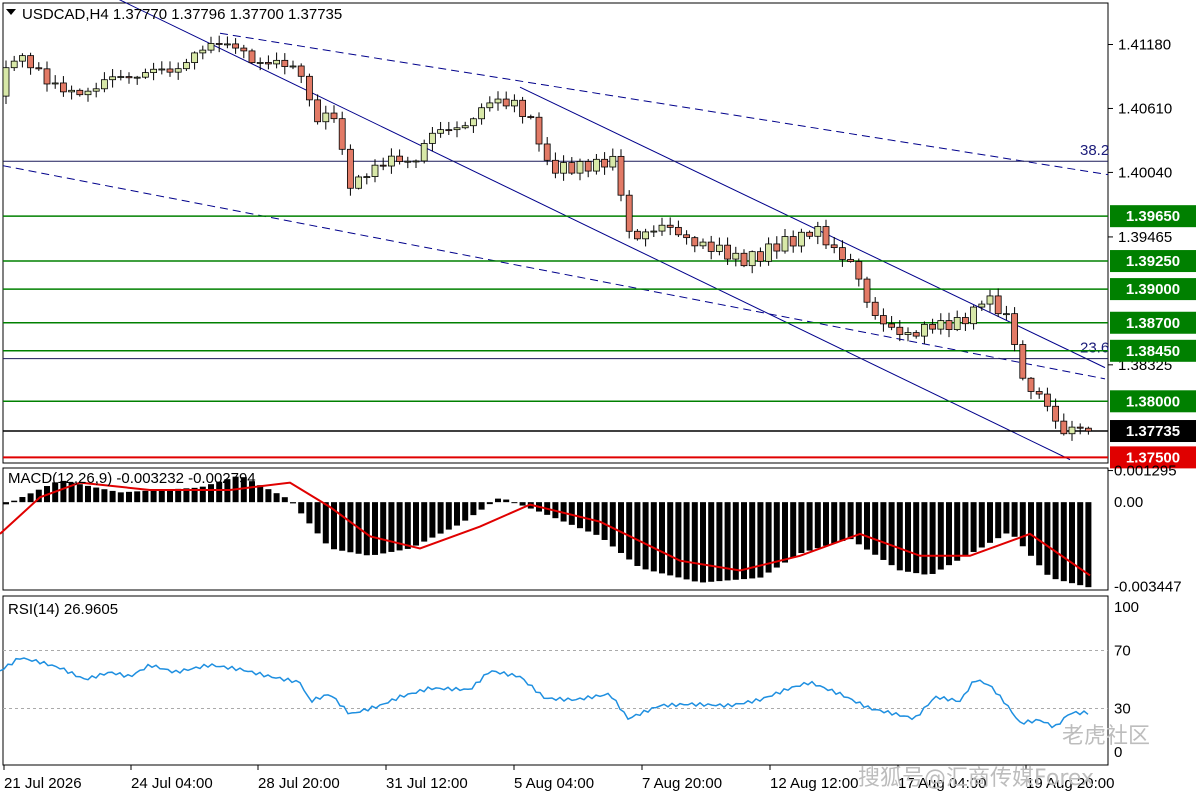 The image size is (1200, 800). I want to click on rsi-tick-label: 100, so click(1126, 607).